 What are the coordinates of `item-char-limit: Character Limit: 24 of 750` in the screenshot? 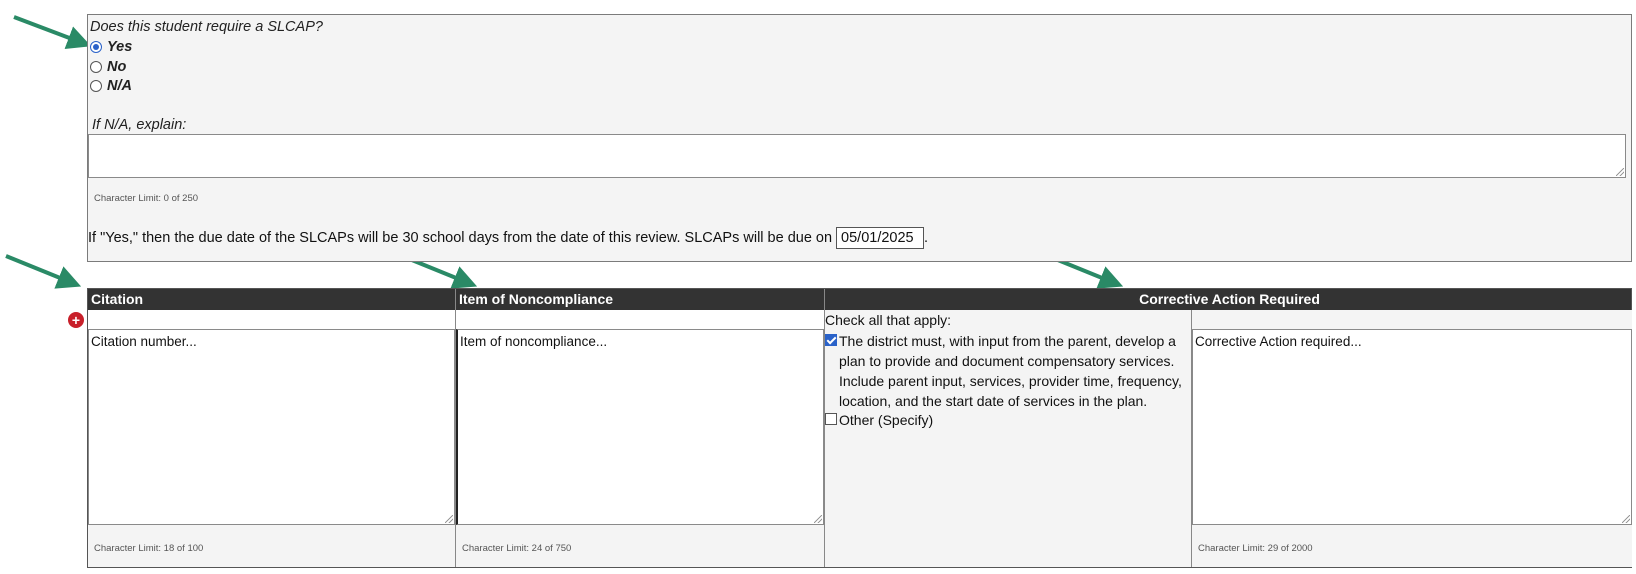 It's located at (517, 548).